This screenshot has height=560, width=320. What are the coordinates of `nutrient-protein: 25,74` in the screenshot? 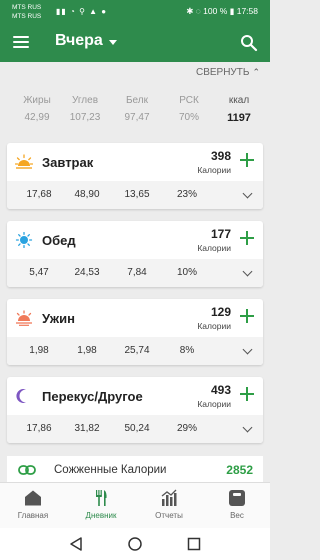 It's located at (137, 350).